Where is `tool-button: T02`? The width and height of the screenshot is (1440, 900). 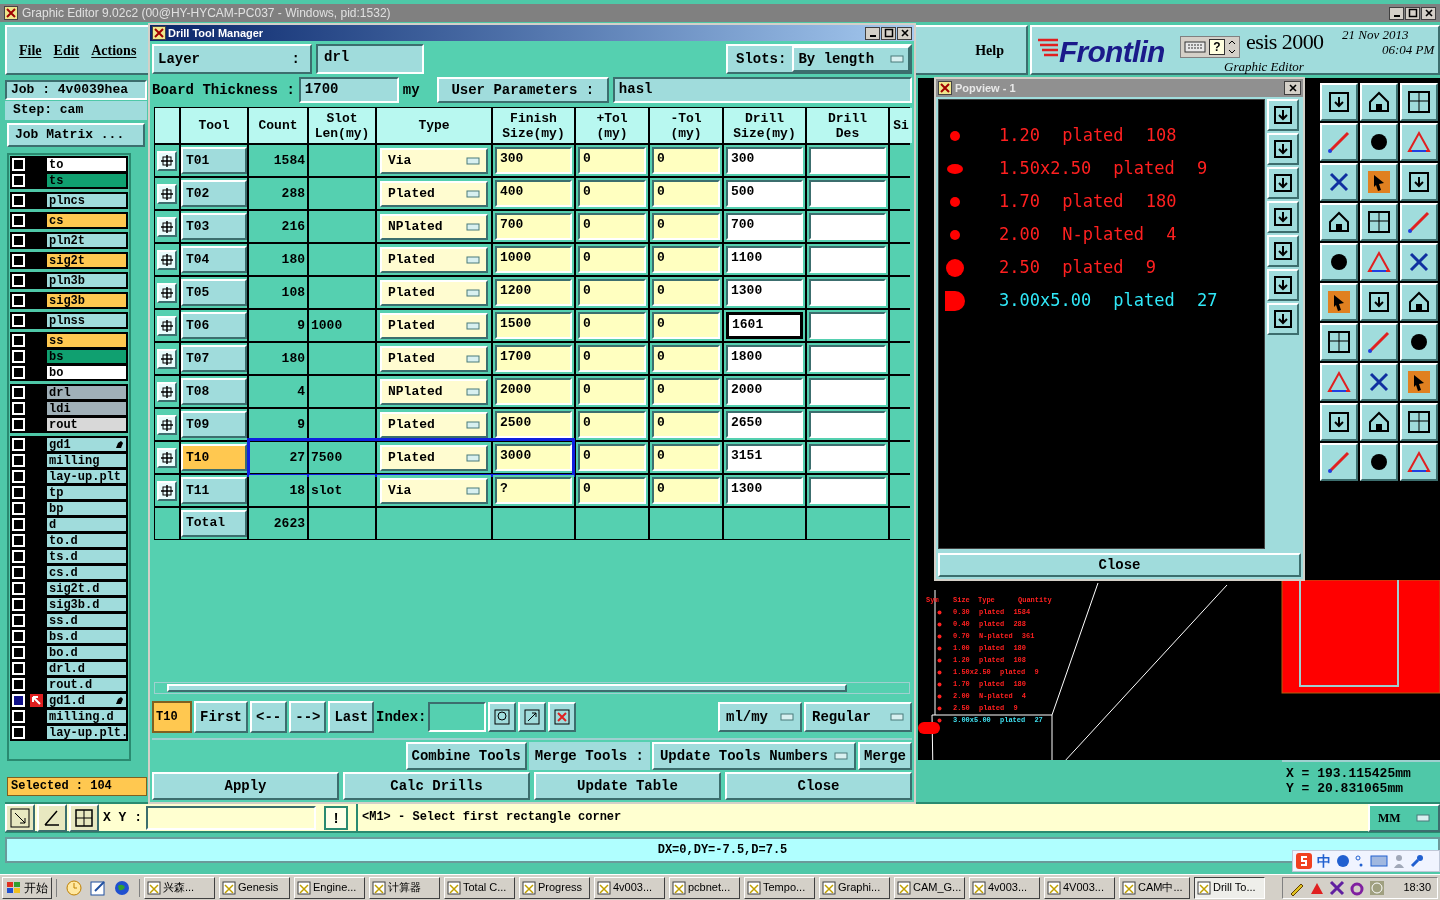 tool-button: T02 is located at coordinates (214, 193).